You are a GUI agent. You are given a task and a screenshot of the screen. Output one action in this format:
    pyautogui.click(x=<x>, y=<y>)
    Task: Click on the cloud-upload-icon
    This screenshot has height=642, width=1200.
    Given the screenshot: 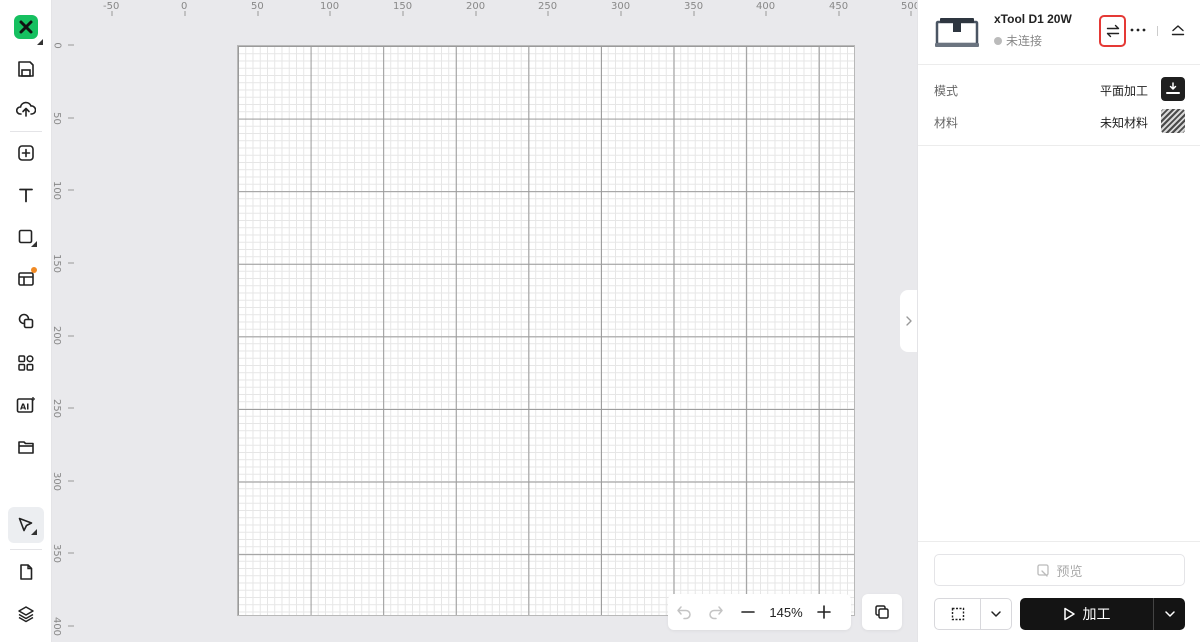 What is the action you would take?
    pyautogui.click(x=26, y=109)
    